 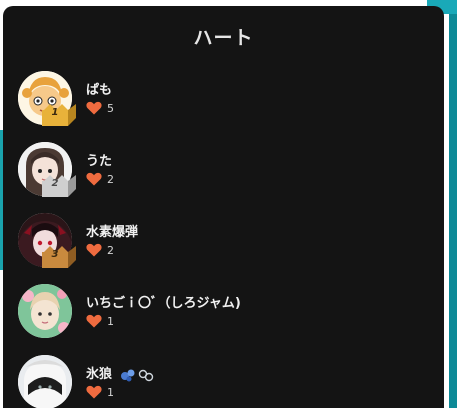 I want to click on ranking-row-1: 1 ぱも 5, so click(x=228, y=99).